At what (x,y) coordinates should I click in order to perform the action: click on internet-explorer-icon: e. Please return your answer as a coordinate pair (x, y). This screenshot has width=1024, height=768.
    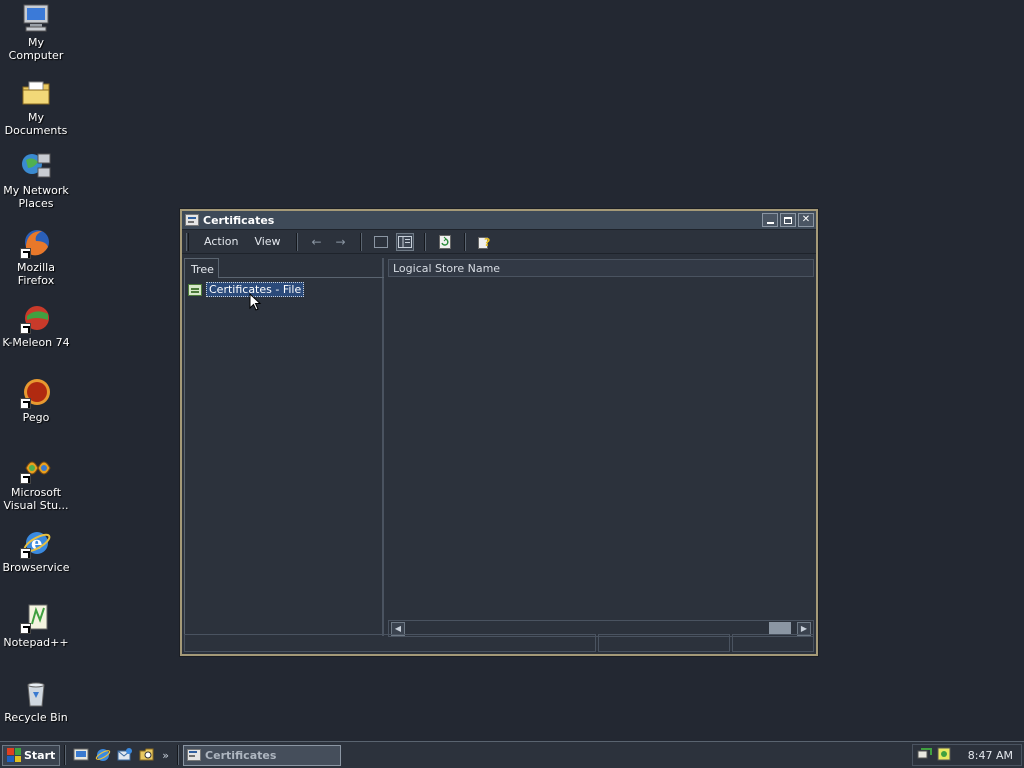
    Looking at the image, I should click on (36, 543).